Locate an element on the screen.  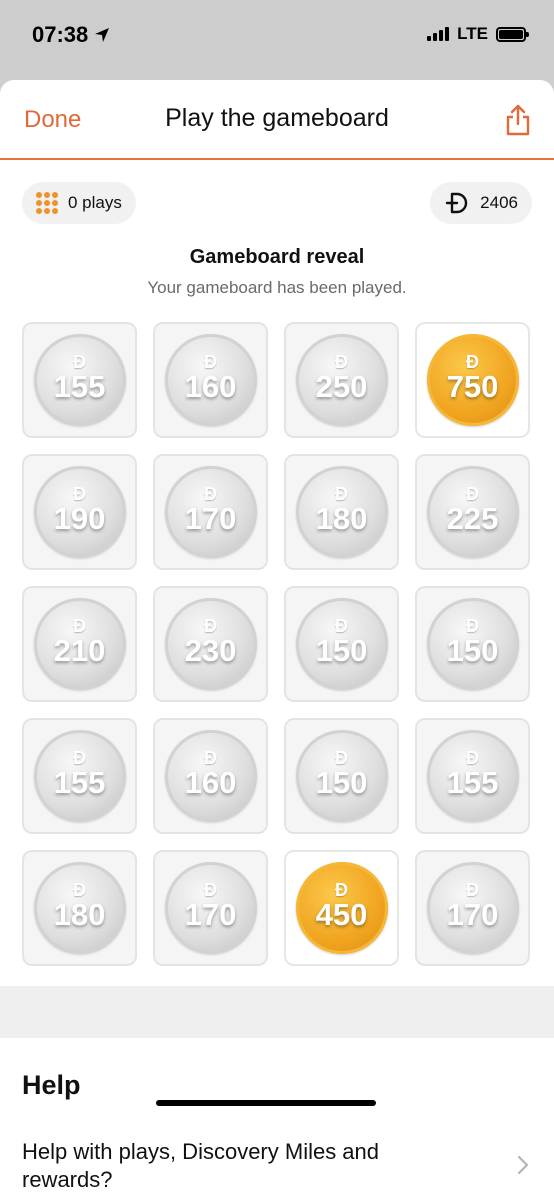
coin-value: 190 is located at coordinates (79, 518).